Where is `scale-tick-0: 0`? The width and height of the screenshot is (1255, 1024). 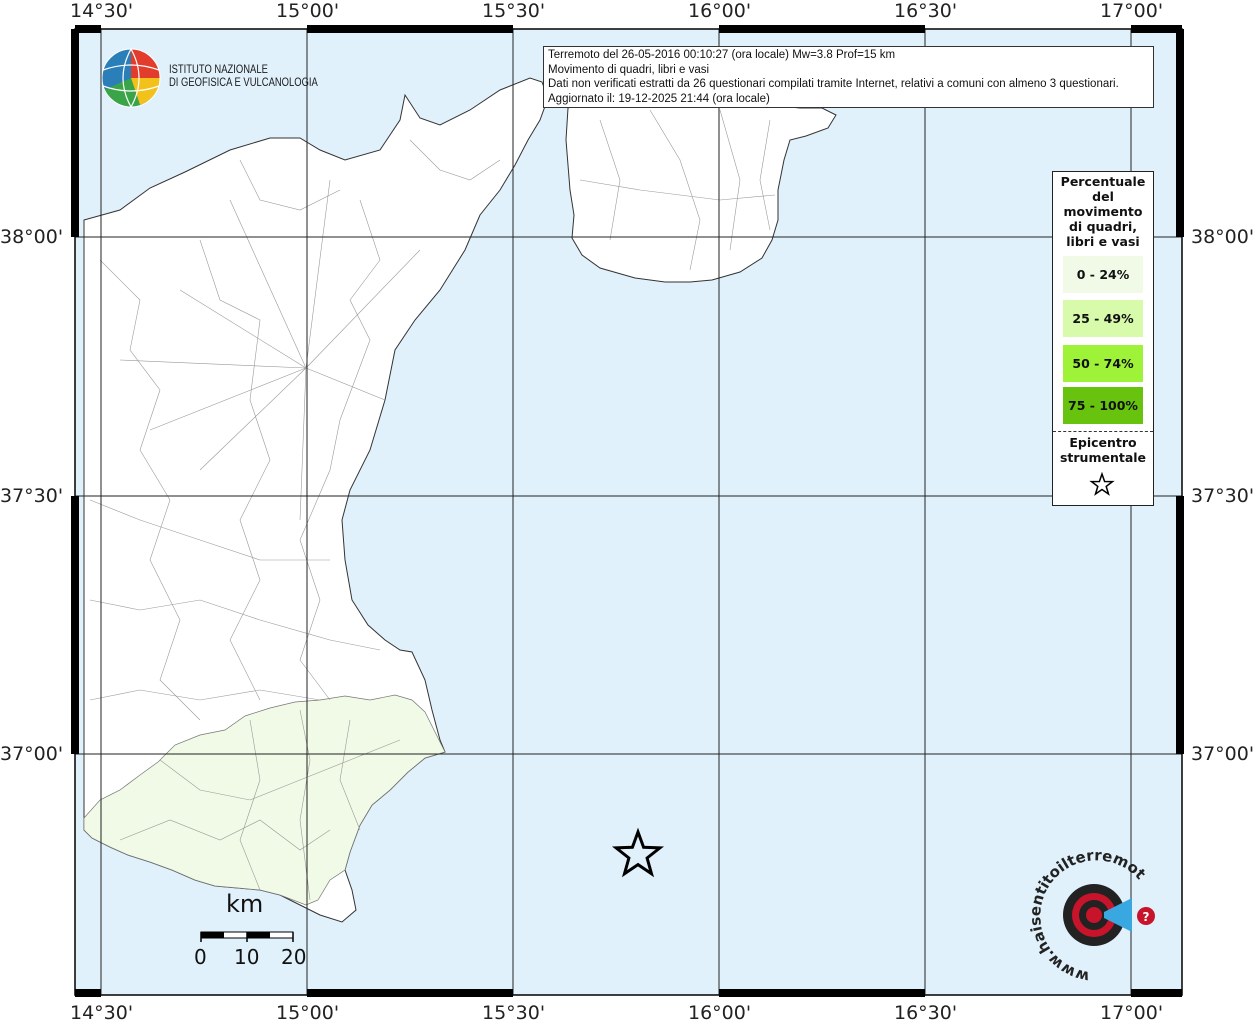
scale-tick-0: 0 is located at coordinates (200, 957).